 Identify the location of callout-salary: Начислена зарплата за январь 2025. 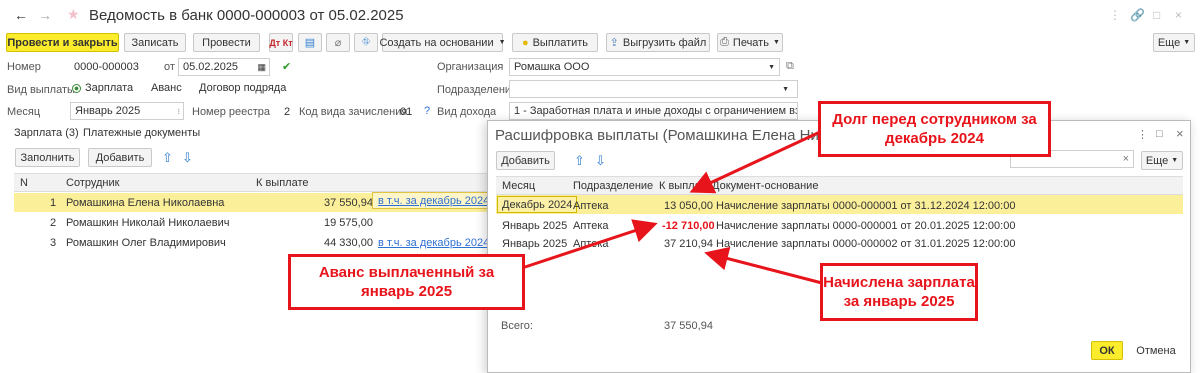
(899, 292).